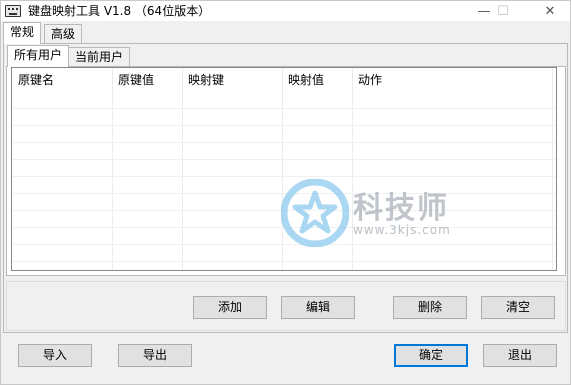 Image resolution: width=571 pixels, height=385 pixels. Describe the element at coordinates (119, 11) in the screenshot. I see `window-title: 键盘映射工具 V1.8 （64位版本）` at that location.